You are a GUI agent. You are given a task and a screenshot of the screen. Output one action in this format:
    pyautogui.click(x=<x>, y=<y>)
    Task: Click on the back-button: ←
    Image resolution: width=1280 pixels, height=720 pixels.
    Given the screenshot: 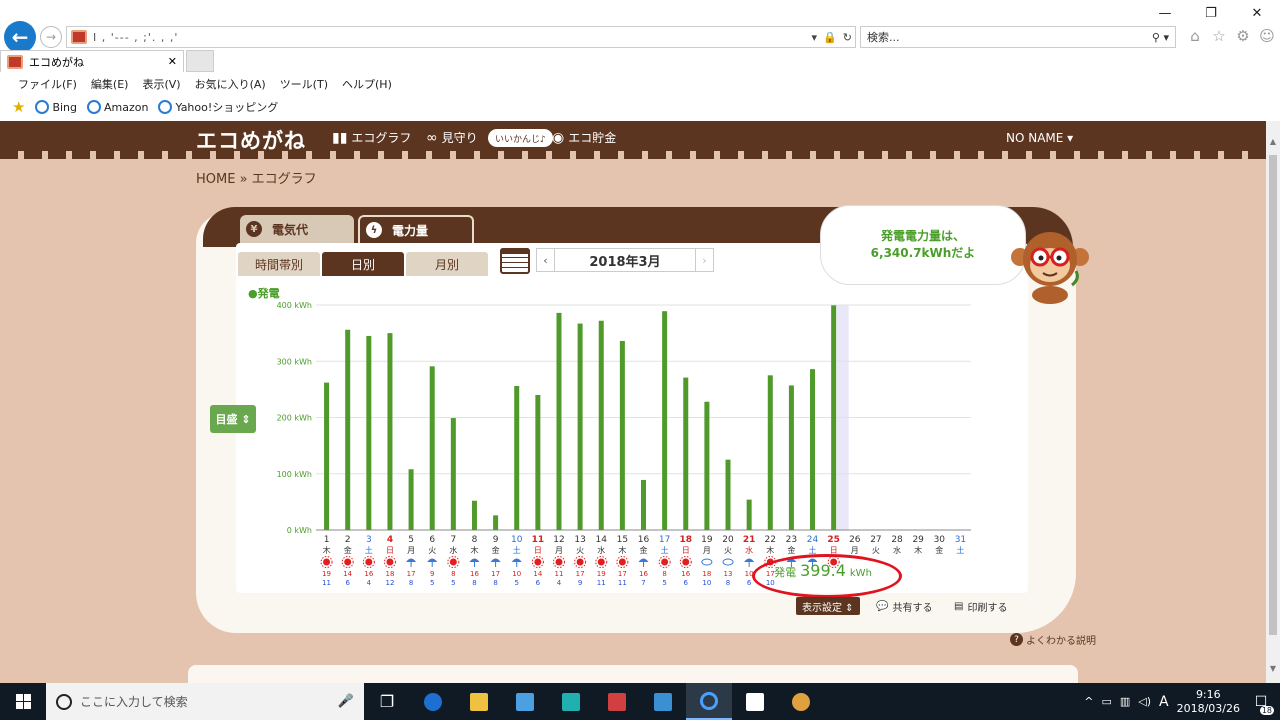 What is the action you would take?
    pyautogui.click(x=20, y=37)
    